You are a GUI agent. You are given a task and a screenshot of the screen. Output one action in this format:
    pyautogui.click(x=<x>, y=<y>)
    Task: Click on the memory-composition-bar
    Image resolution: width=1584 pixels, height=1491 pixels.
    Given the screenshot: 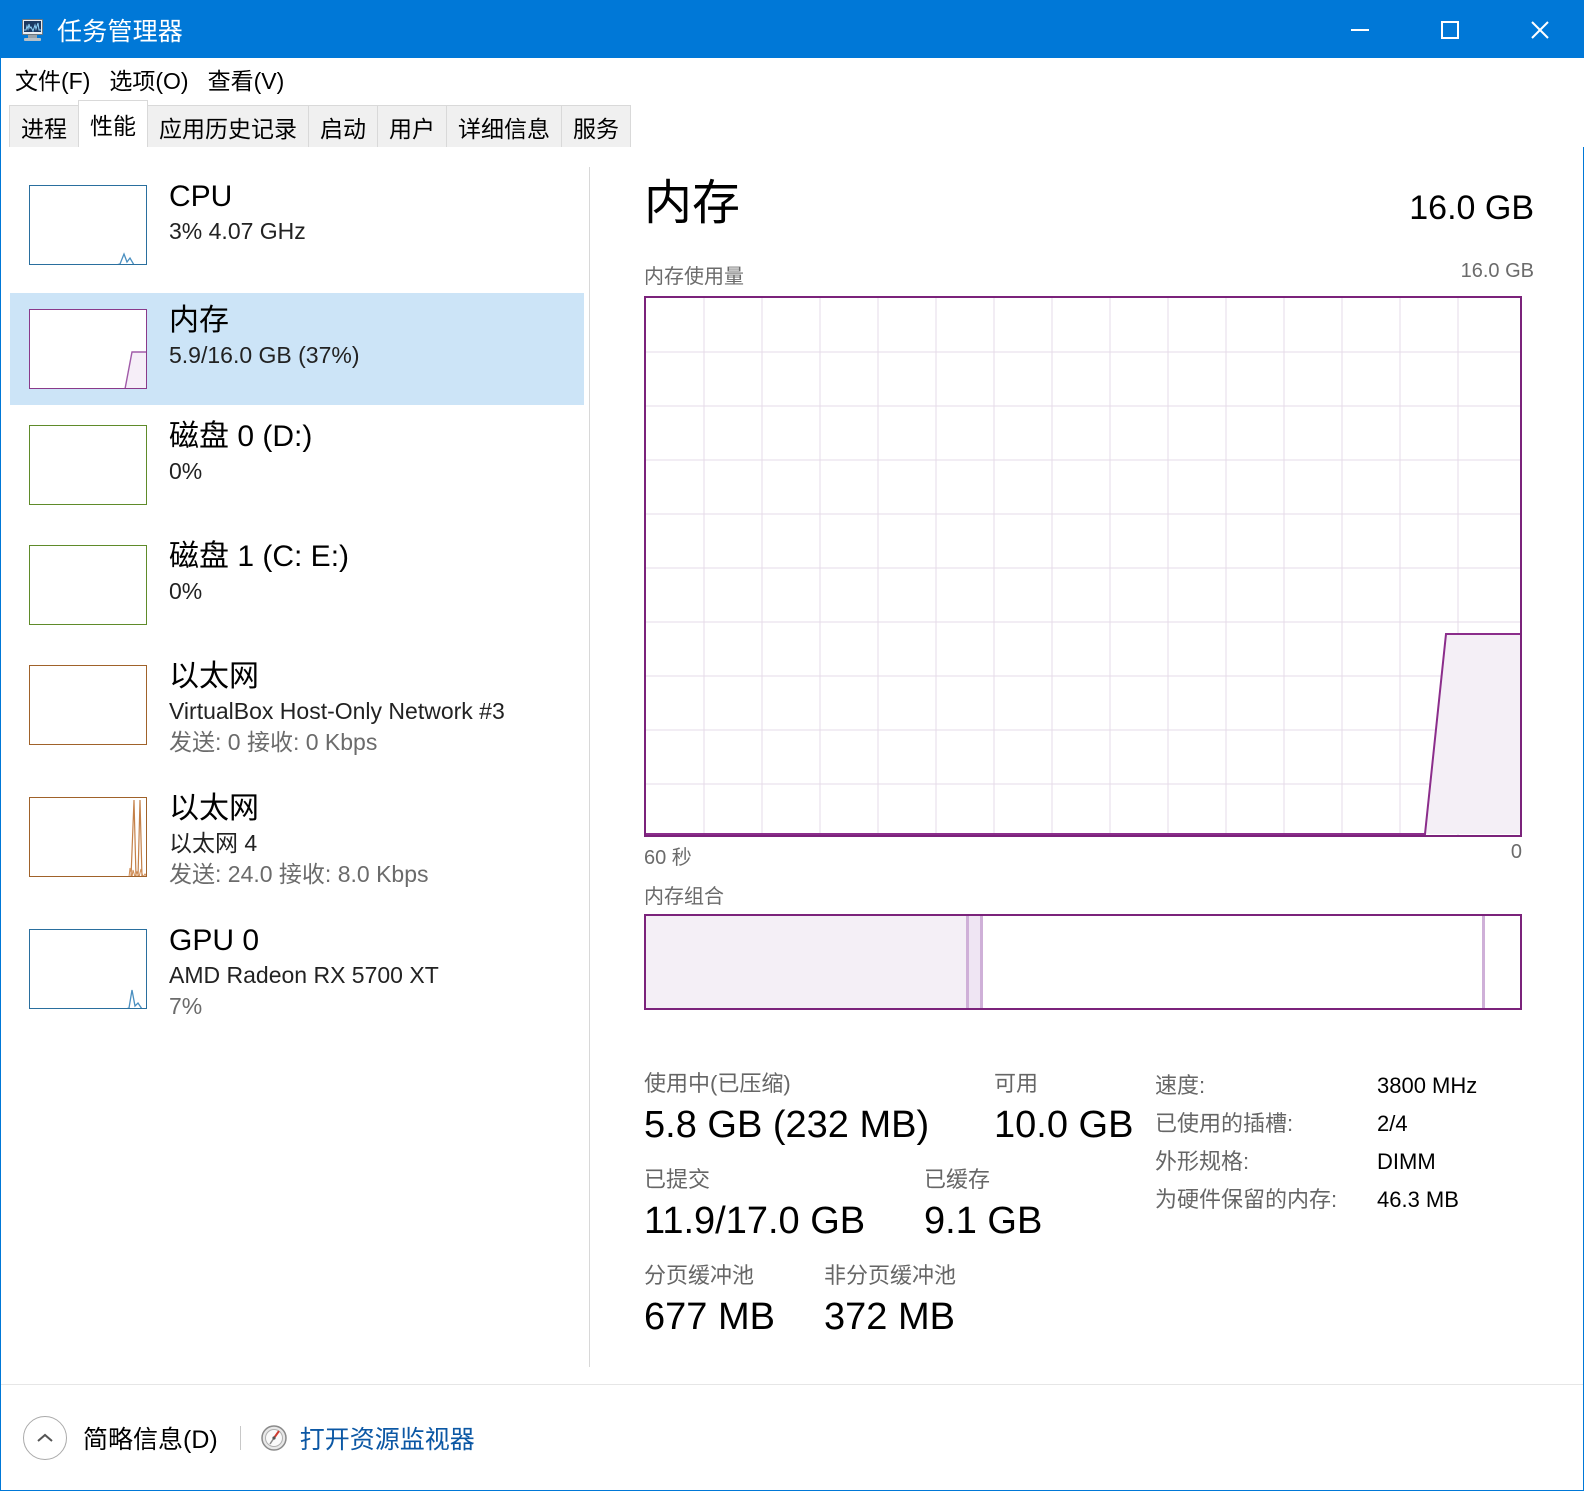 What is the action you would take?
    pyautogui.click(x=1083, y=962)
    